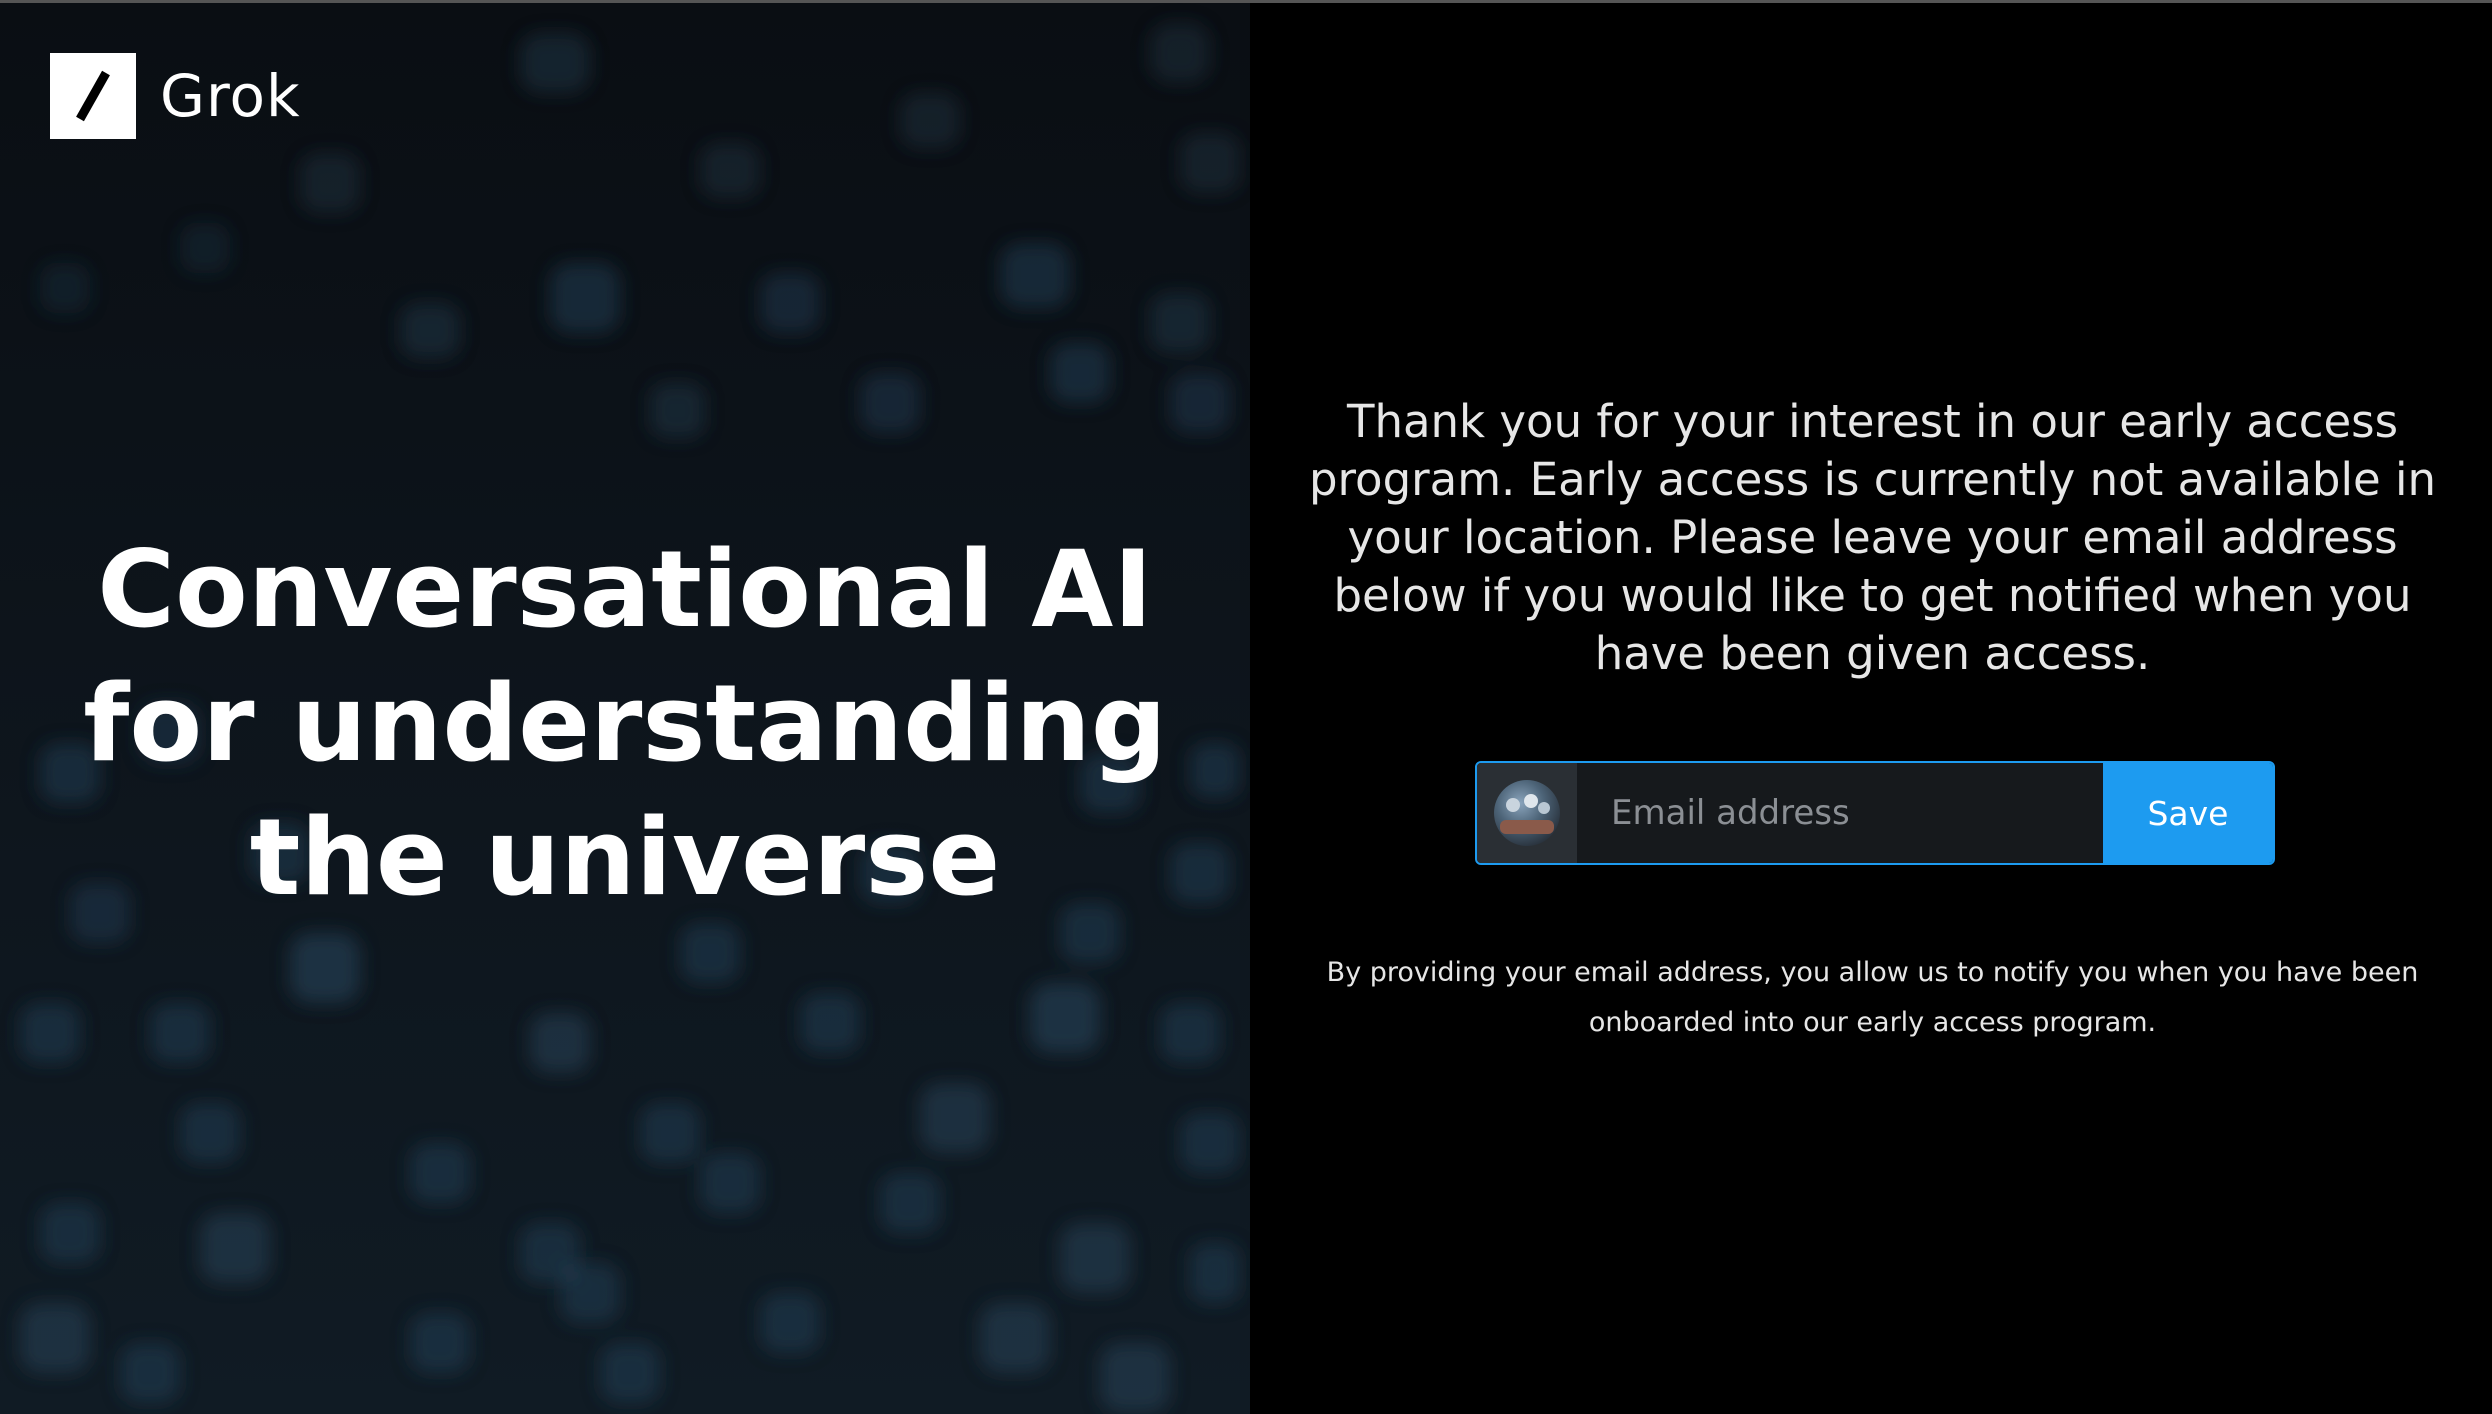 The width and height of the screenshot is (2492, 1414). What do you see at coordinates (2188, 813) in the screenshot?
I see `save-button: Save` at bounding box center [2188, 813].